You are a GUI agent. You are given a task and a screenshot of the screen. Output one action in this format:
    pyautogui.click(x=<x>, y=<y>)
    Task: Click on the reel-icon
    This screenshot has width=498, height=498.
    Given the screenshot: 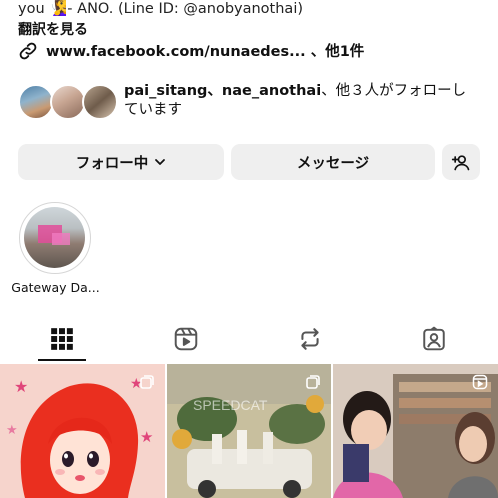 What is the action you would take?
    pyautogui.click(x=480, y=382)
    